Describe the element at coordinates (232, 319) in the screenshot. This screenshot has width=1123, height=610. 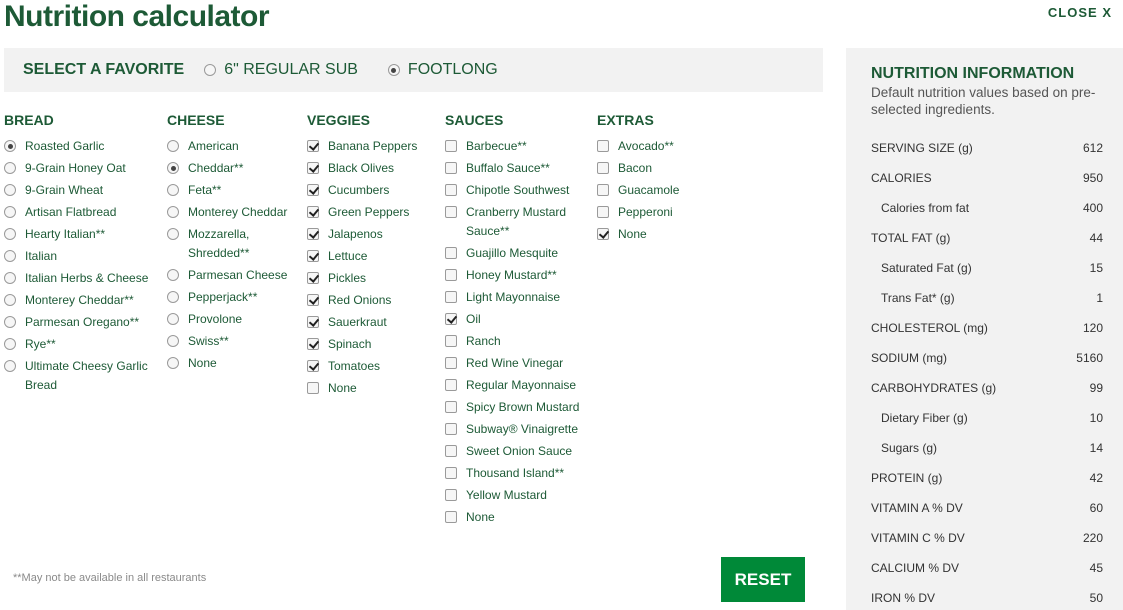
I see `cheese-option: Provolone` at that location.